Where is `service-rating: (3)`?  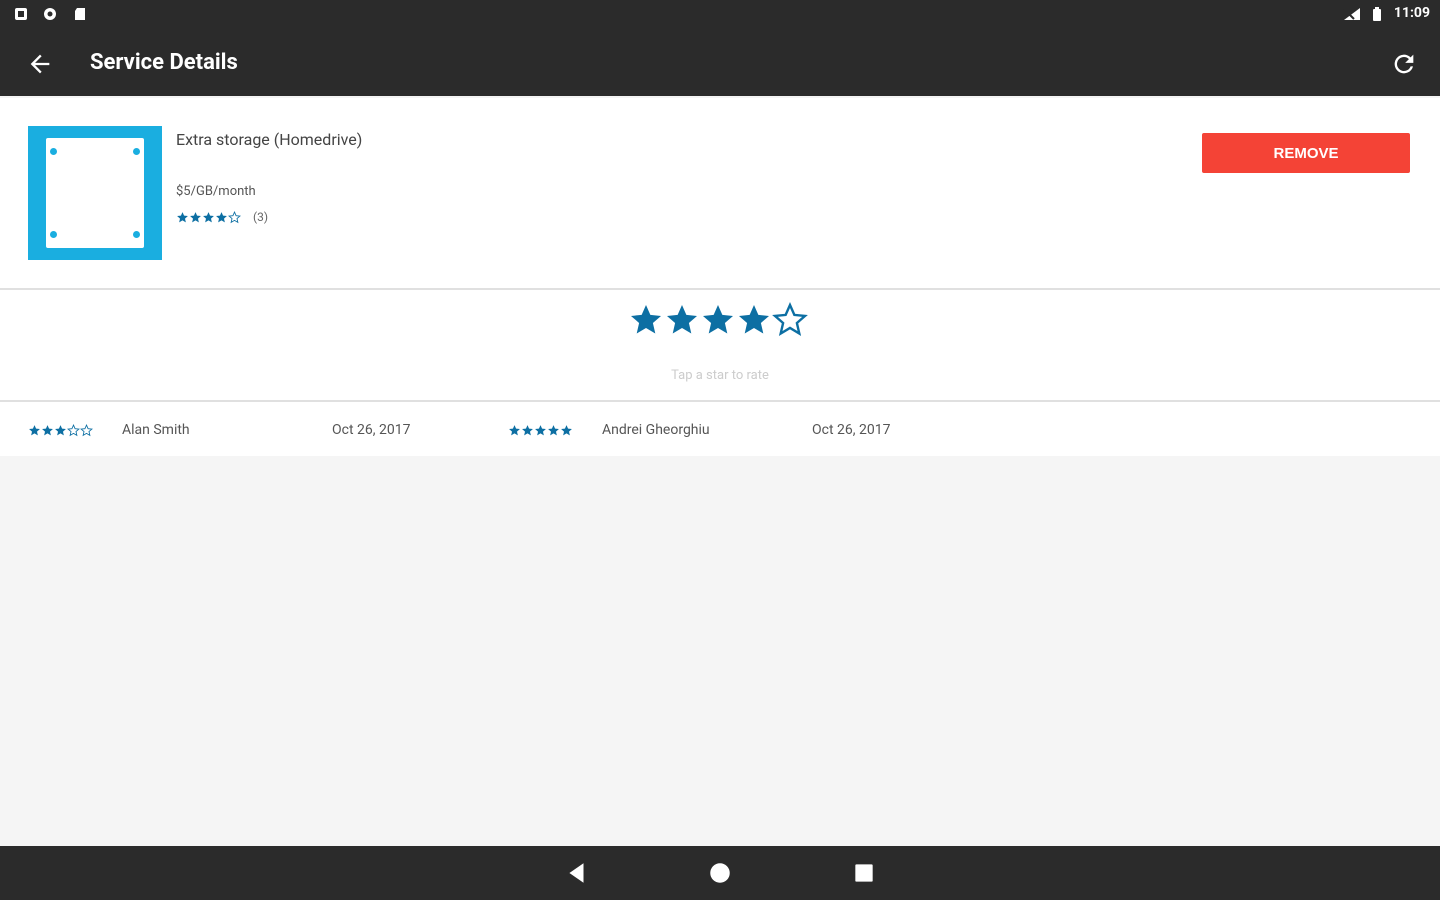
service-rating: (3) is located at coordinates (222, 217).